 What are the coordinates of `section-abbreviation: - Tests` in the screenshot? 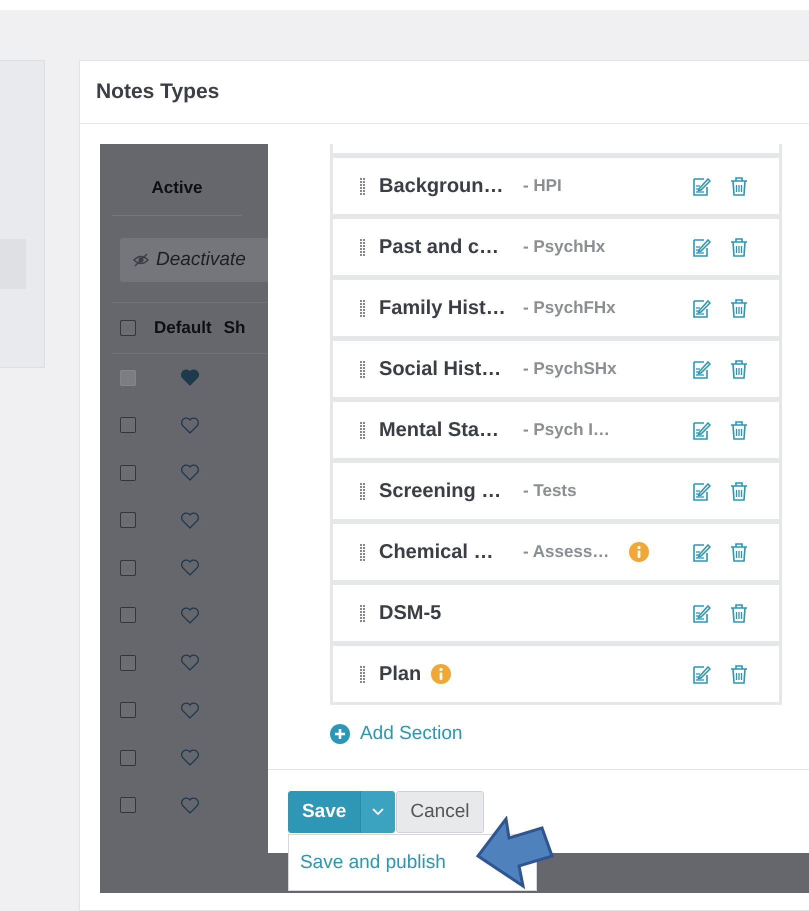 It's located at (550, 491).